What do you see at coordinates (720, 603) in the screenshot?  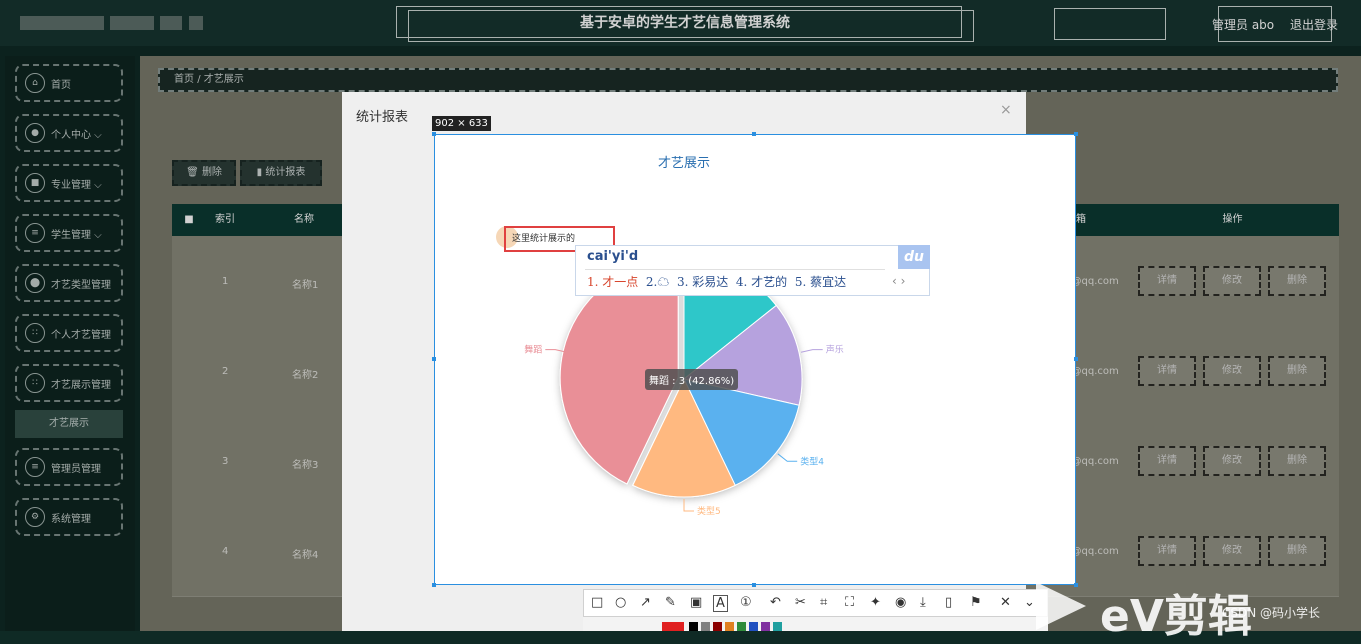 I see `text-tool-icon: A` at bounding box center [720, 603].